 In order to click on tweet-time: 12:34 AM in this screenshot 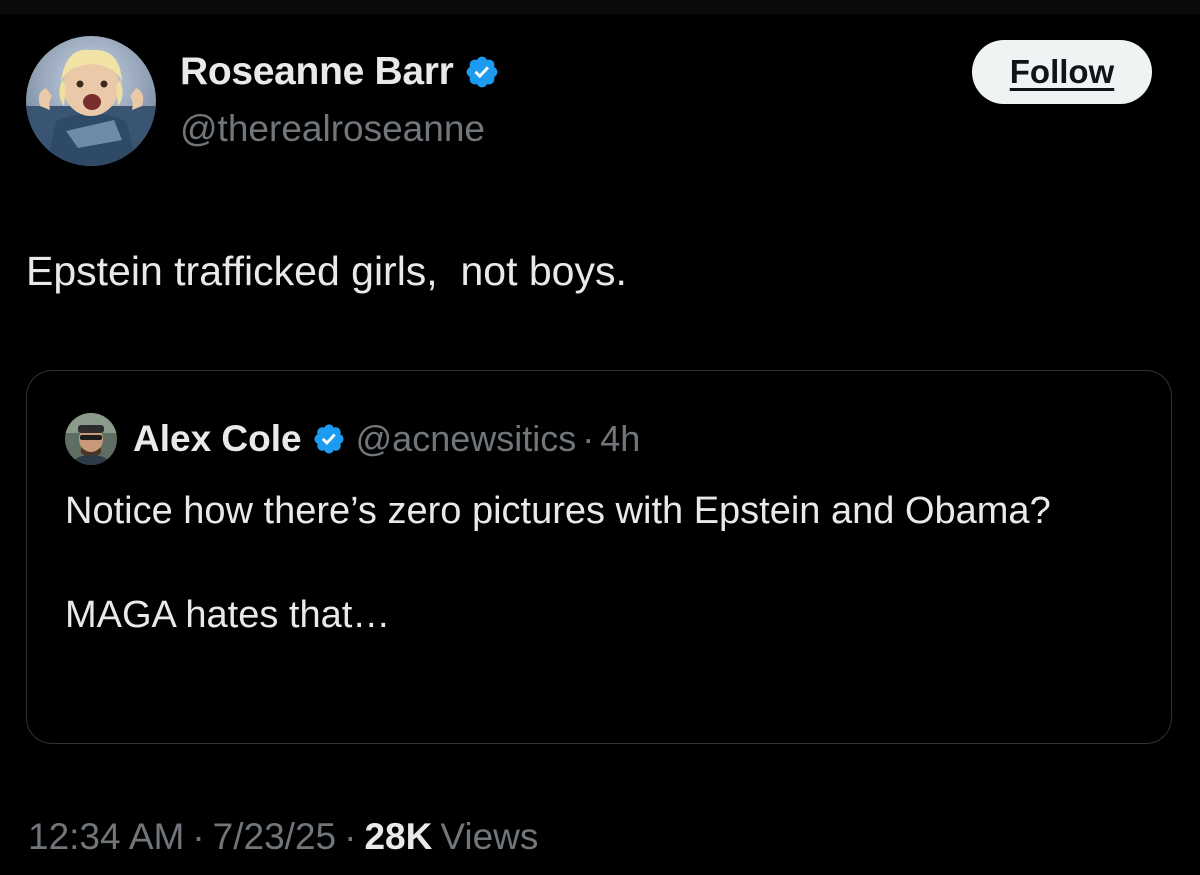, I will do `click(106, 837)`.